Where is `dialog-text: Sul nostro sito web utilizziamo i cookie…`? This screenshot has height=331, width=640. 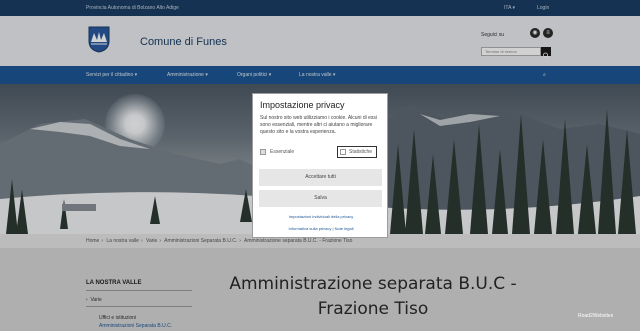 dialog-text: Sul nostro sito web utilizziamo i cookie… is located at coordinates (318, 125).